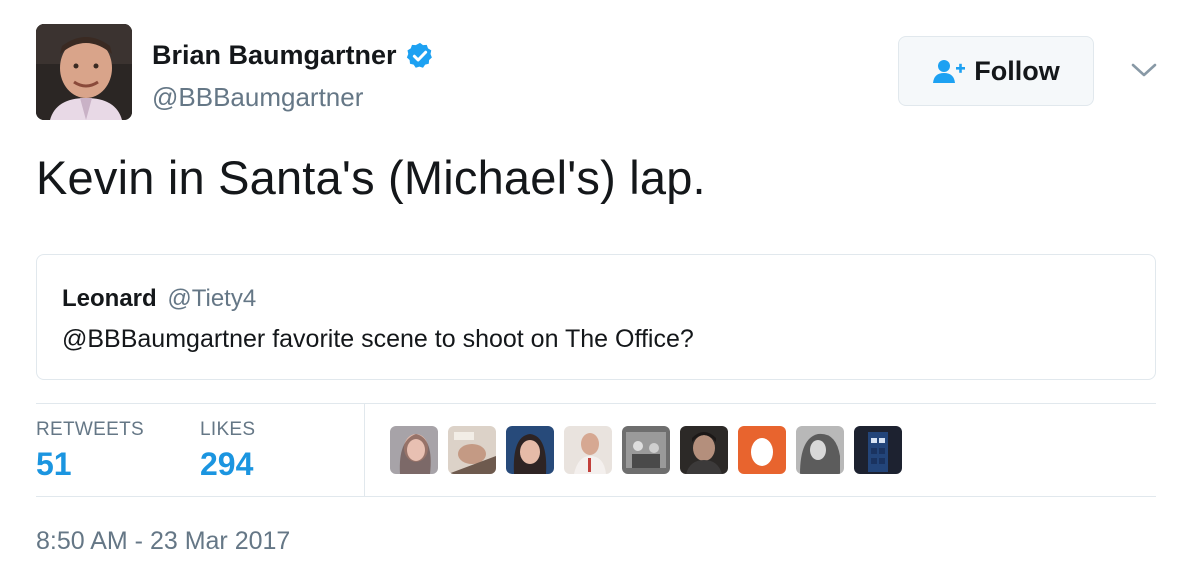 This screenshot has height=572, width=1180. I want to click on follow-button-label: Follow, so click(1017, 70).